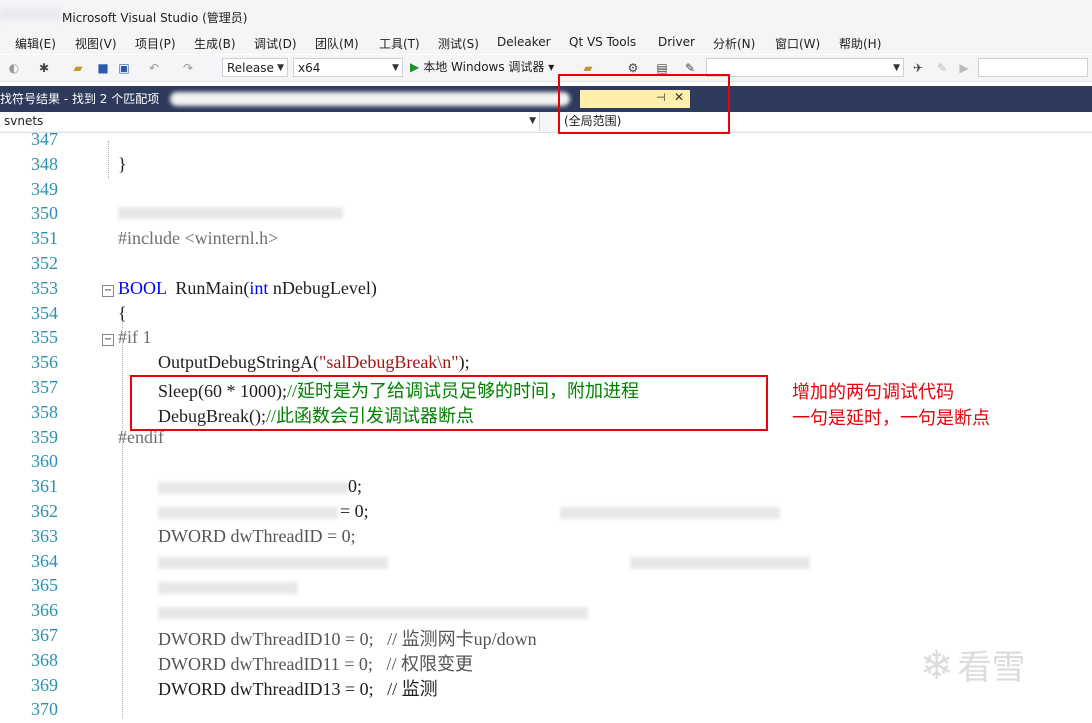  Describe the element at coordinates (964, 68) in the screenshot. I see `play-small-icon: ▶` at that location.